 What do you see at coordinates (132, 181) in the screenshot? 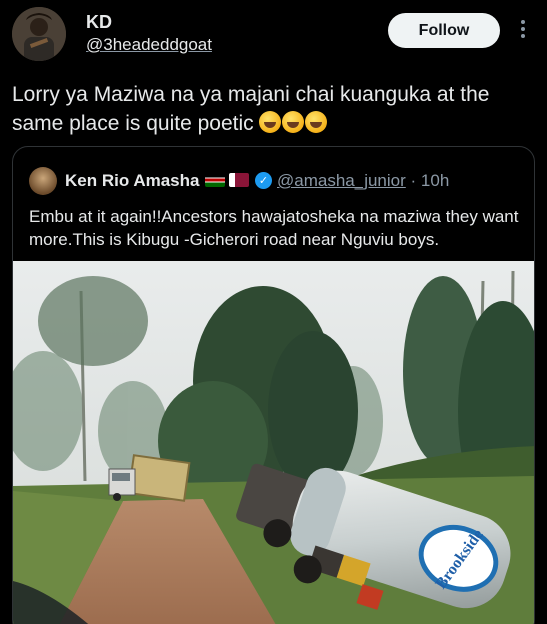
I see `quoted-author-display-name: Ken Rio Amasha` at bounding box center [132, 181].